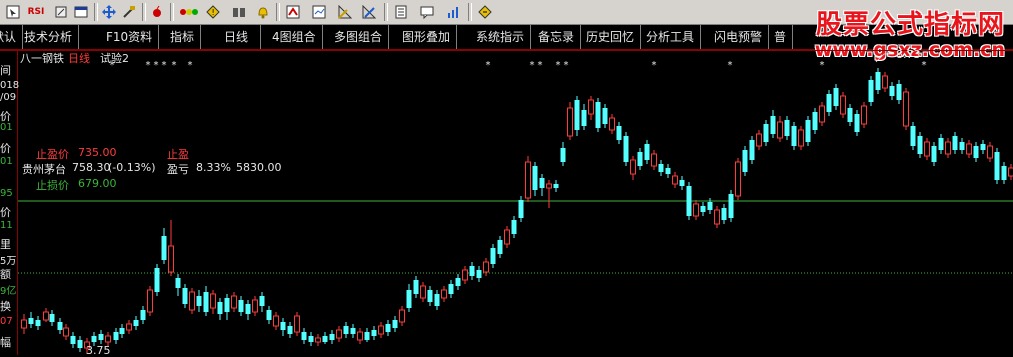  I want to click on period-label: 日线, so click(79, 58).